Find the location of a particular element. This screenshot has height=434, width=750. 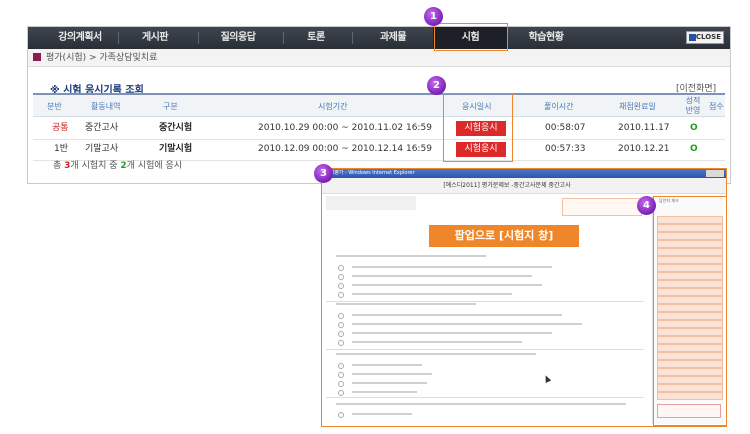

summary-text: 개 시험에 응시 is located at coordinates (154, 166).